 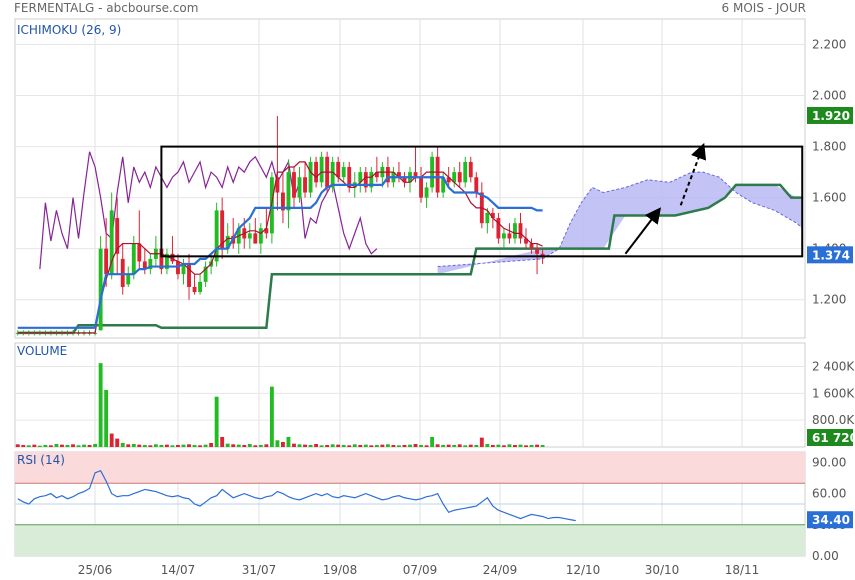 What do you see at coordinates (831, 520) in the screenshot?
I see `rsi-last-badge: 34.40` at bounding box center [831, 520].